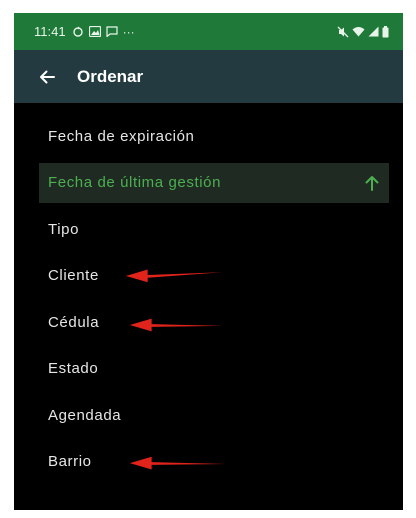 The width and height of the screenshot is (416, 518). I want to click on sort-option-label: Cédula, so click(74, 322).